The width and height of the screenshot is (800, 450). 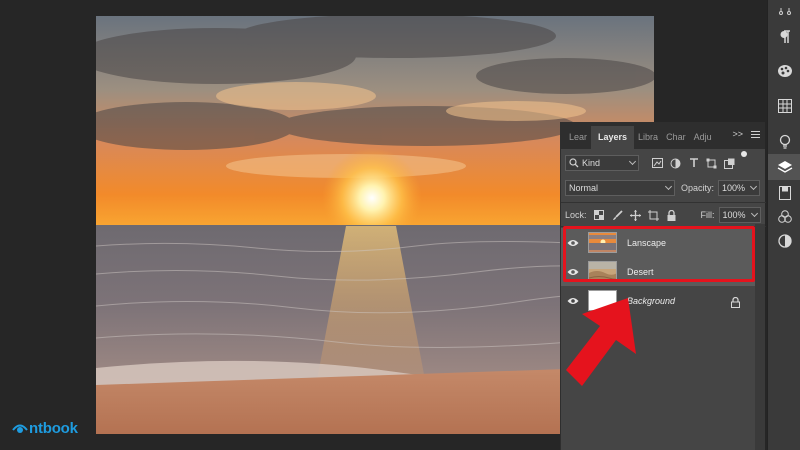 I want to click on layers-icon, so click(x=784, y=167).